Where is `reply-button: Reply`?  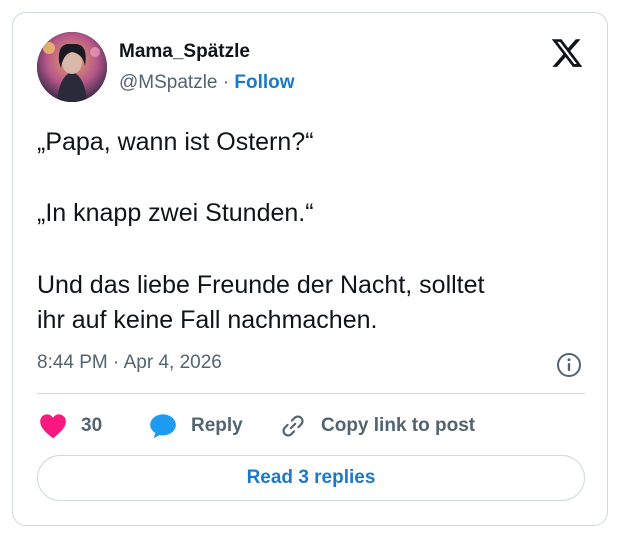
reply-button: Reply is located at coordinates (196, 426).